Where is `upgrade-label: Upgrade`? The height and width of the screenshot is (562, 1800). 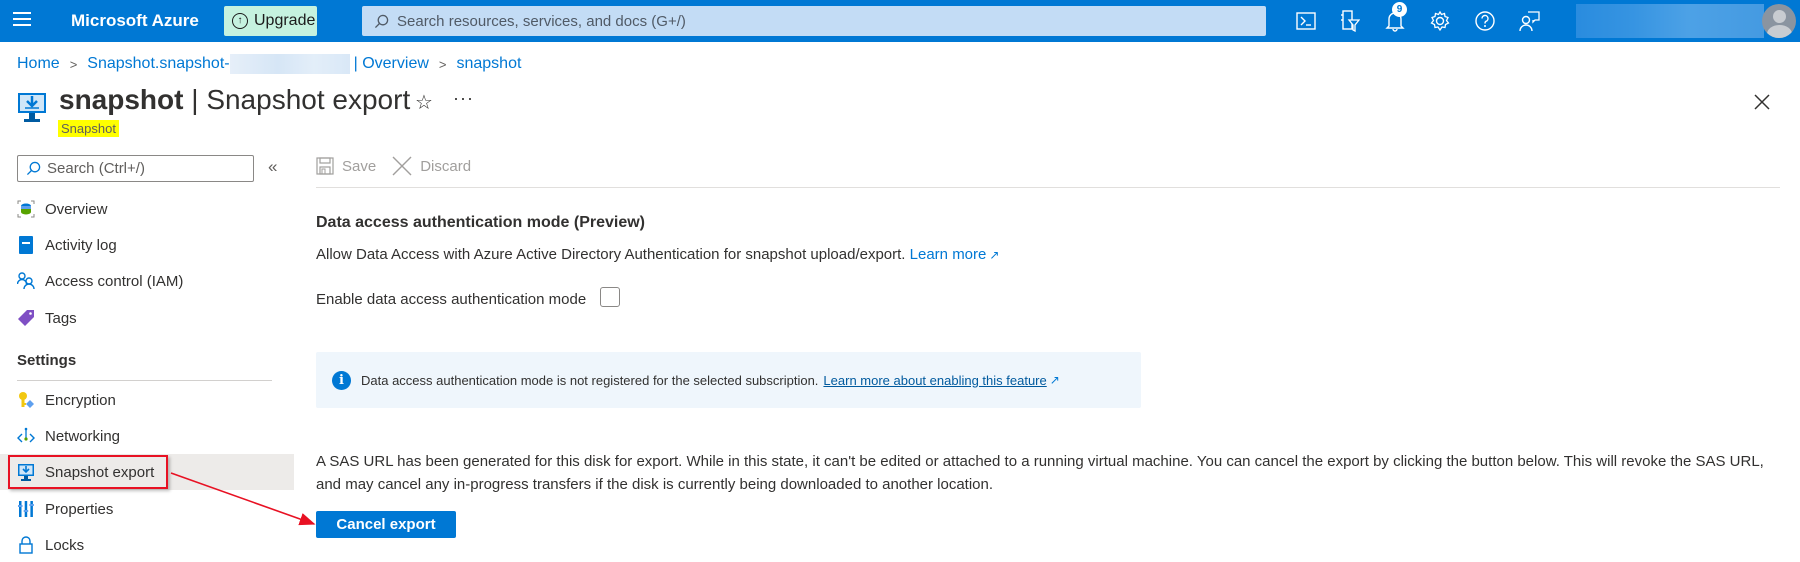 upgrade-label: Upgrade is located at coordinates (285, 20).